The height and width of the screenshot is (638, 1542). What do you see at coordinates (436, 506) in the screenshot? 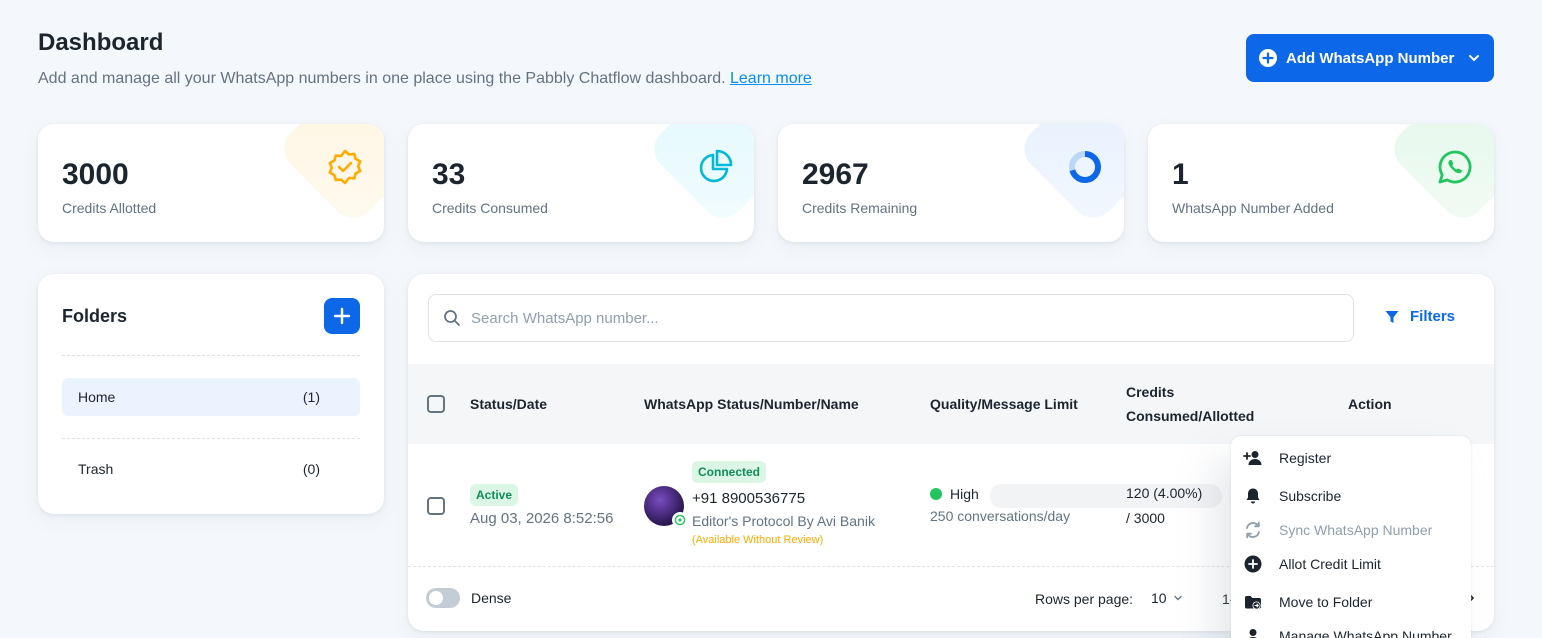
I see `row-checkbox` at bounding box center [436, 506].